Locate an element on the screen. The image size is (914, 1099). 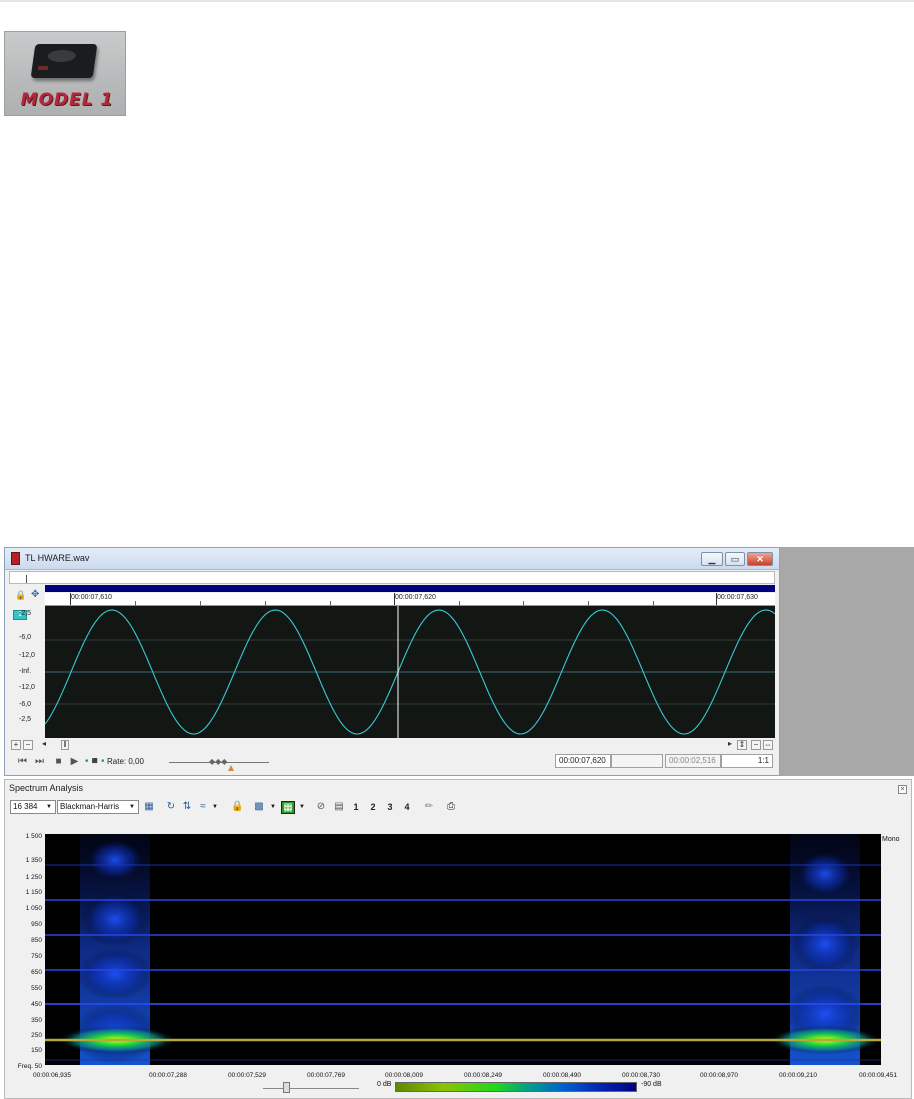
time-ruler: 00:00:07,610 00:00:07,620 00:00:07,630 is located at coordinates (410, 599).